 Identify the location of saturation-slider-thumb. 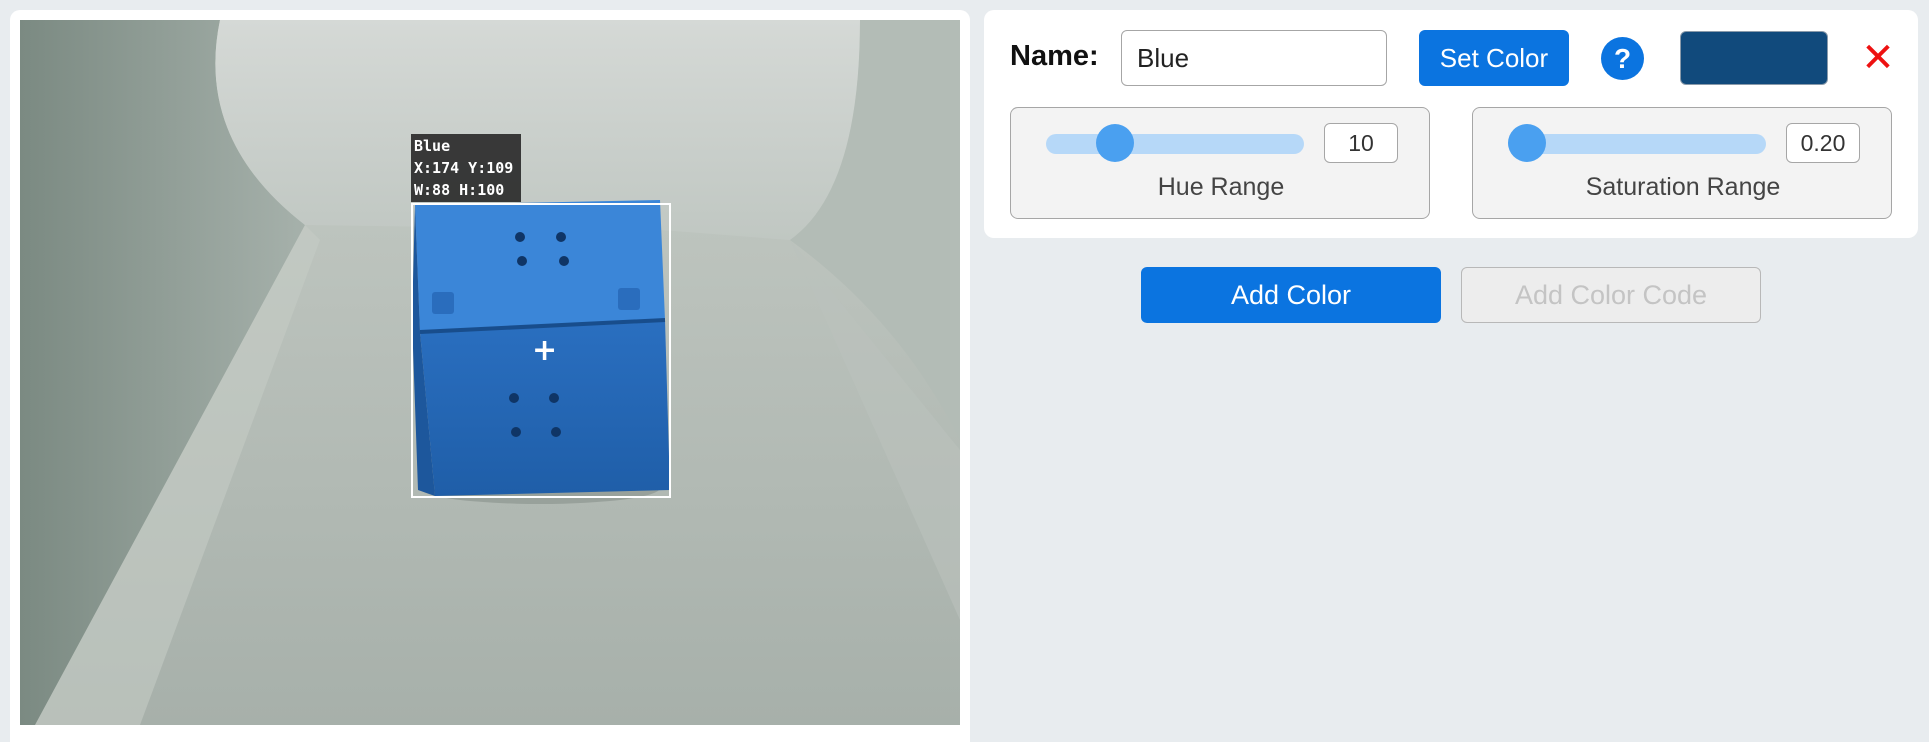
(1527, 143).